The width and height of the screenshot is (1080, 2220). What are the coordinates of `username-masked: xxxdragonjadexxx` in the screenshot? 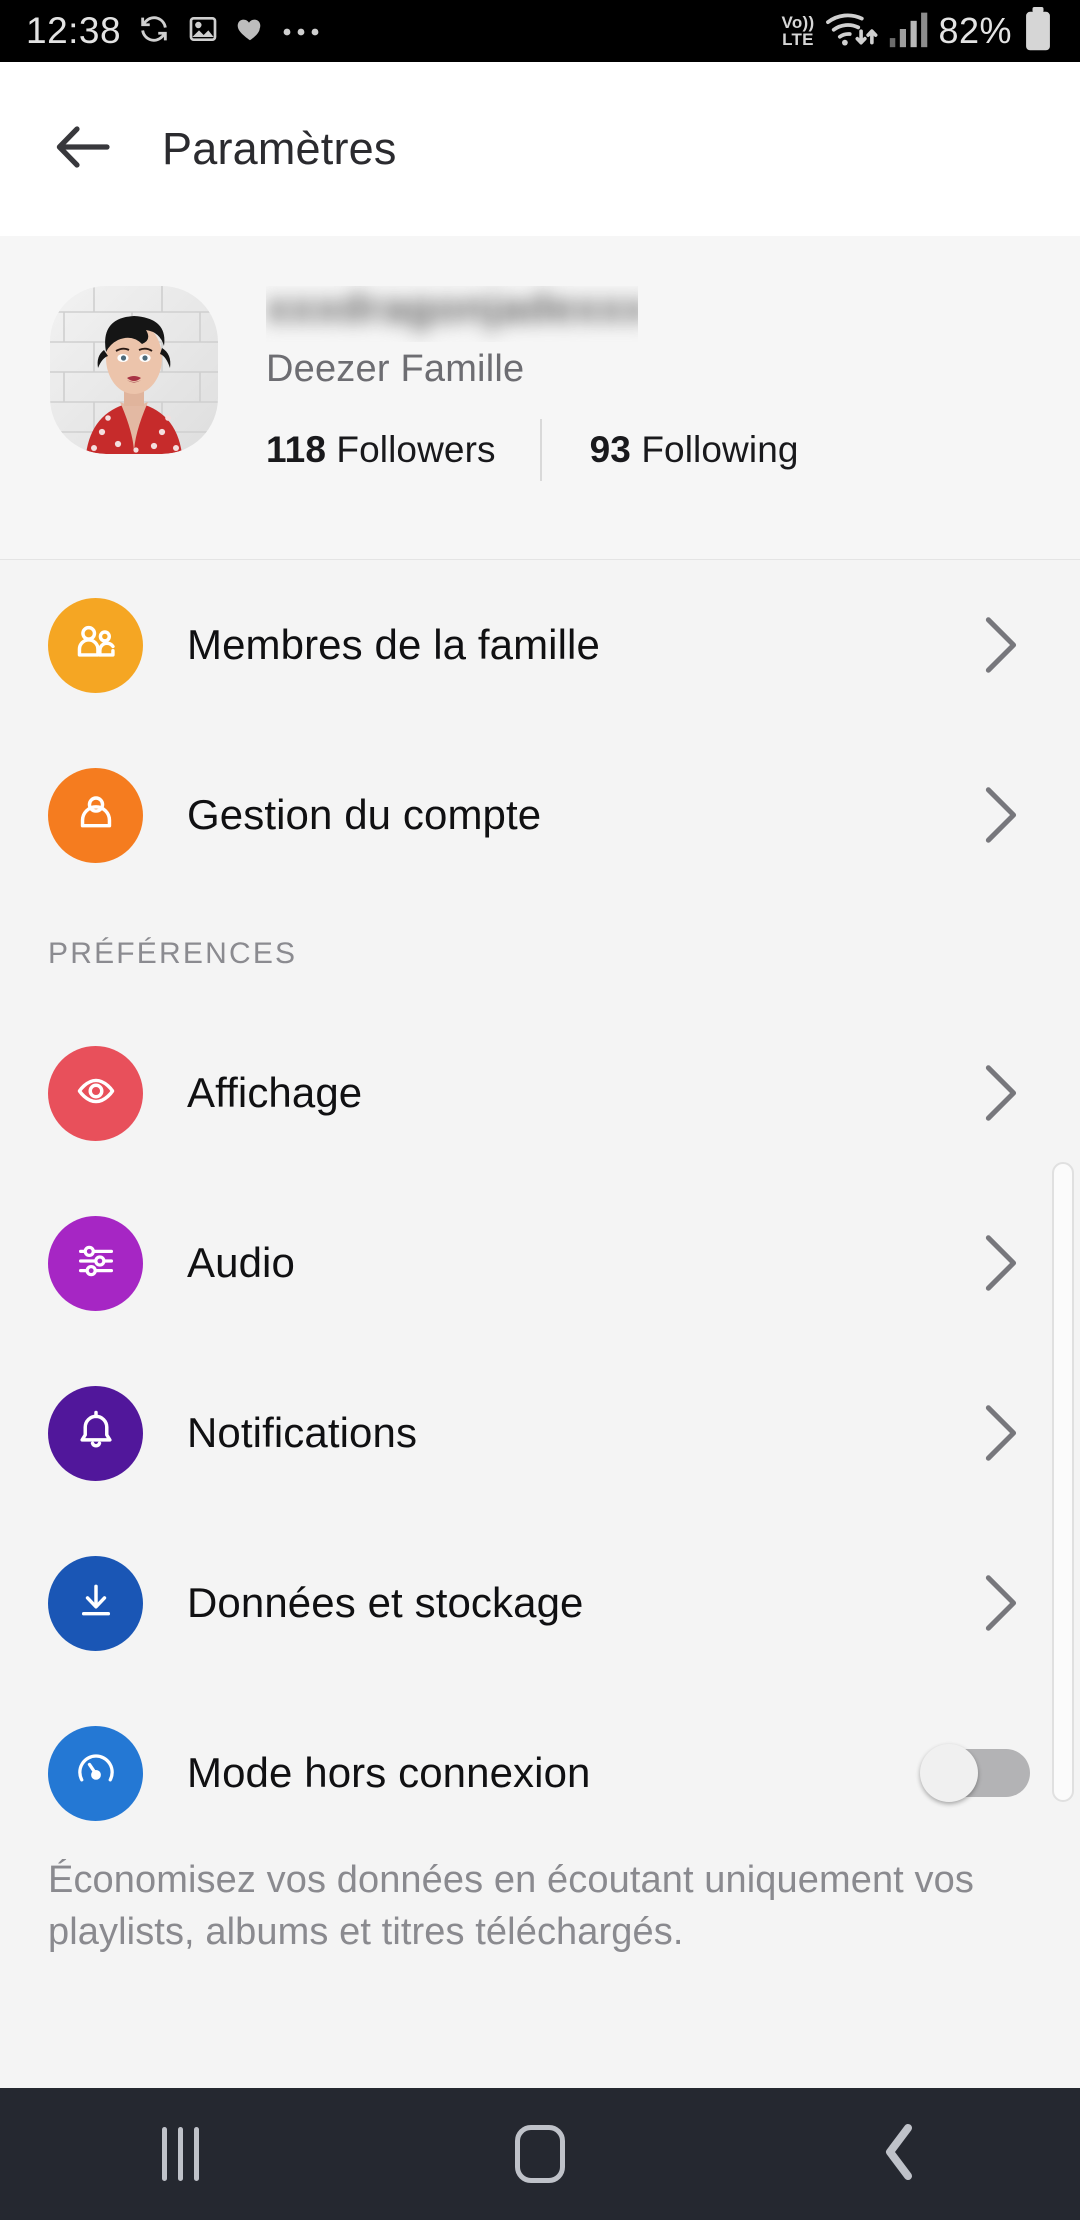 It's located at (452, 308).